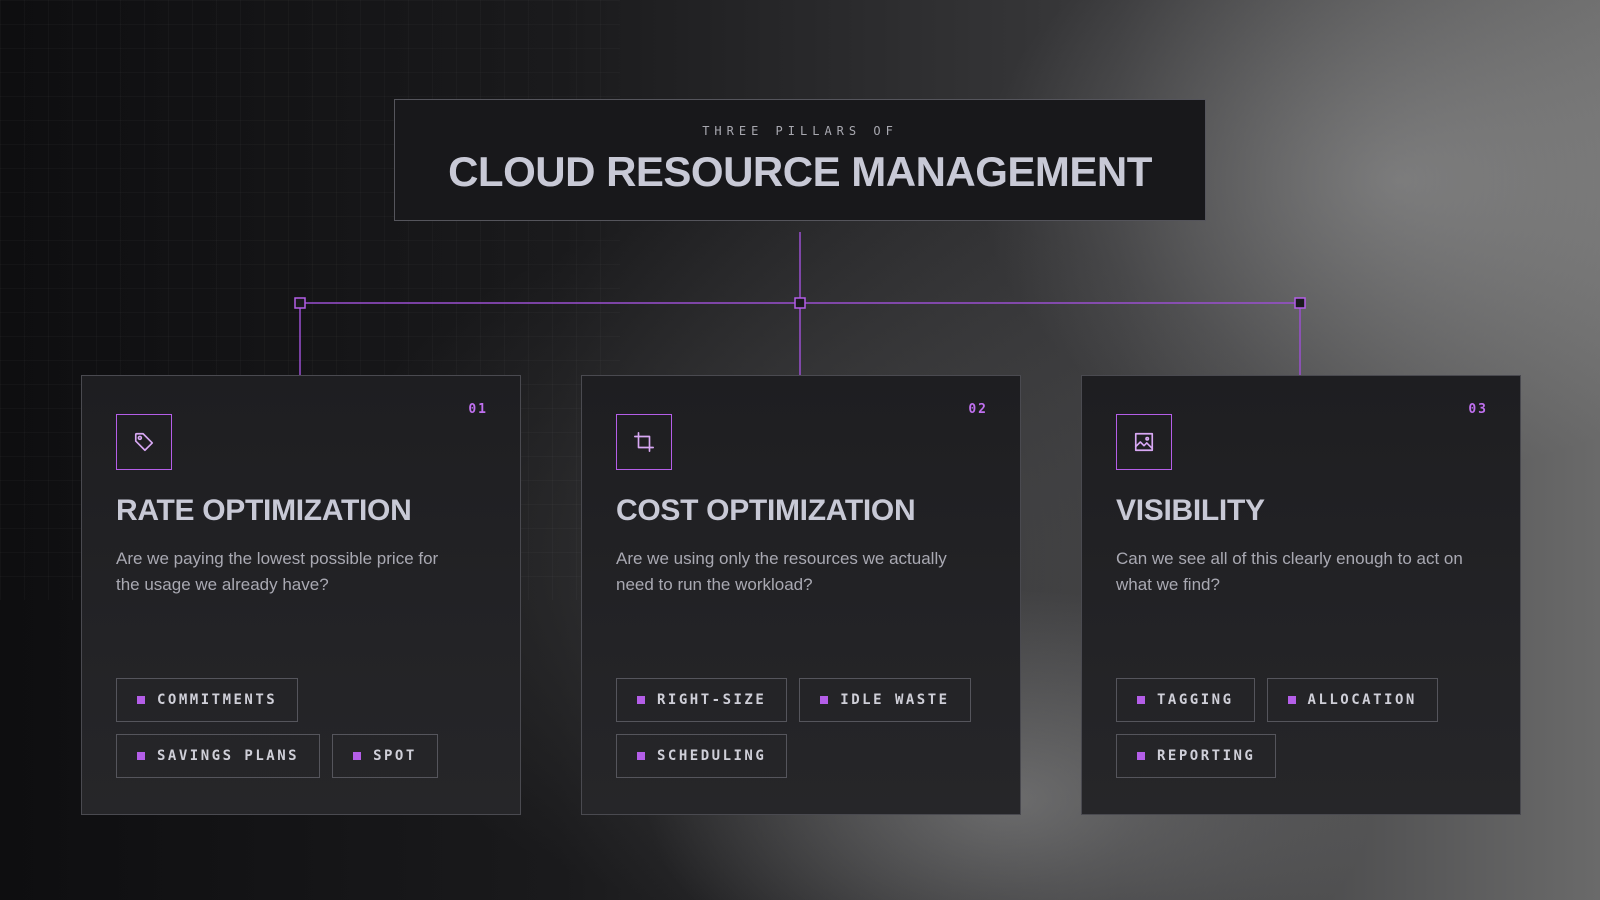 This screenshot has width=1600, height=900. What do you see at coordinates (1144, 442) in the screenshot?
I see `image-icon` at bounding box center [1144, 442].